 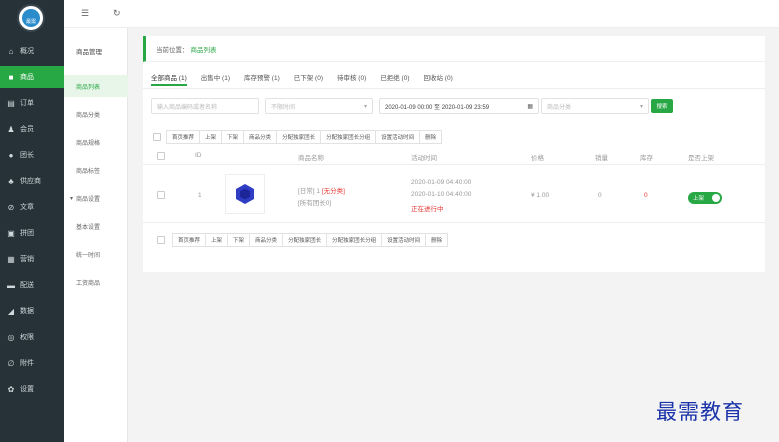 What do you see at coordinates (454, 88) in the screenshot?
I see `tabs-divider` at bounding box center [454, 88].